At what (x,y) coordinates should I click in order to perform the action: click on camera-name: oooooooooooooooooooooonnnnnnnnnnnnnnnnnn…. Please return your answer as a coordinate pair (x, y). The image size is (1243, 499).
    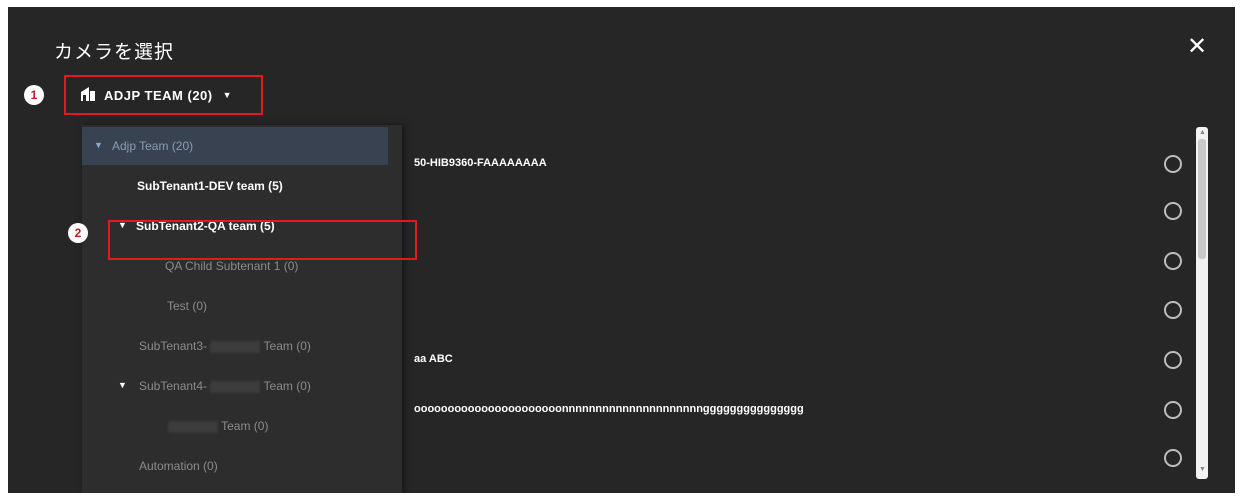
    Looking at the image, I should click on (609, 409).